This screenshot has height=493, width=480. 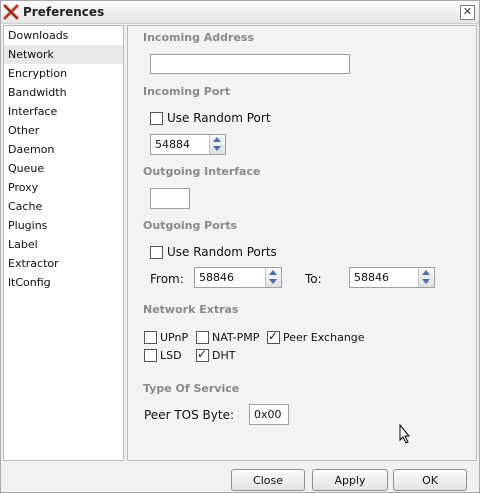 I want to click on natpmp-checkbox, so click(x=202, y=337).